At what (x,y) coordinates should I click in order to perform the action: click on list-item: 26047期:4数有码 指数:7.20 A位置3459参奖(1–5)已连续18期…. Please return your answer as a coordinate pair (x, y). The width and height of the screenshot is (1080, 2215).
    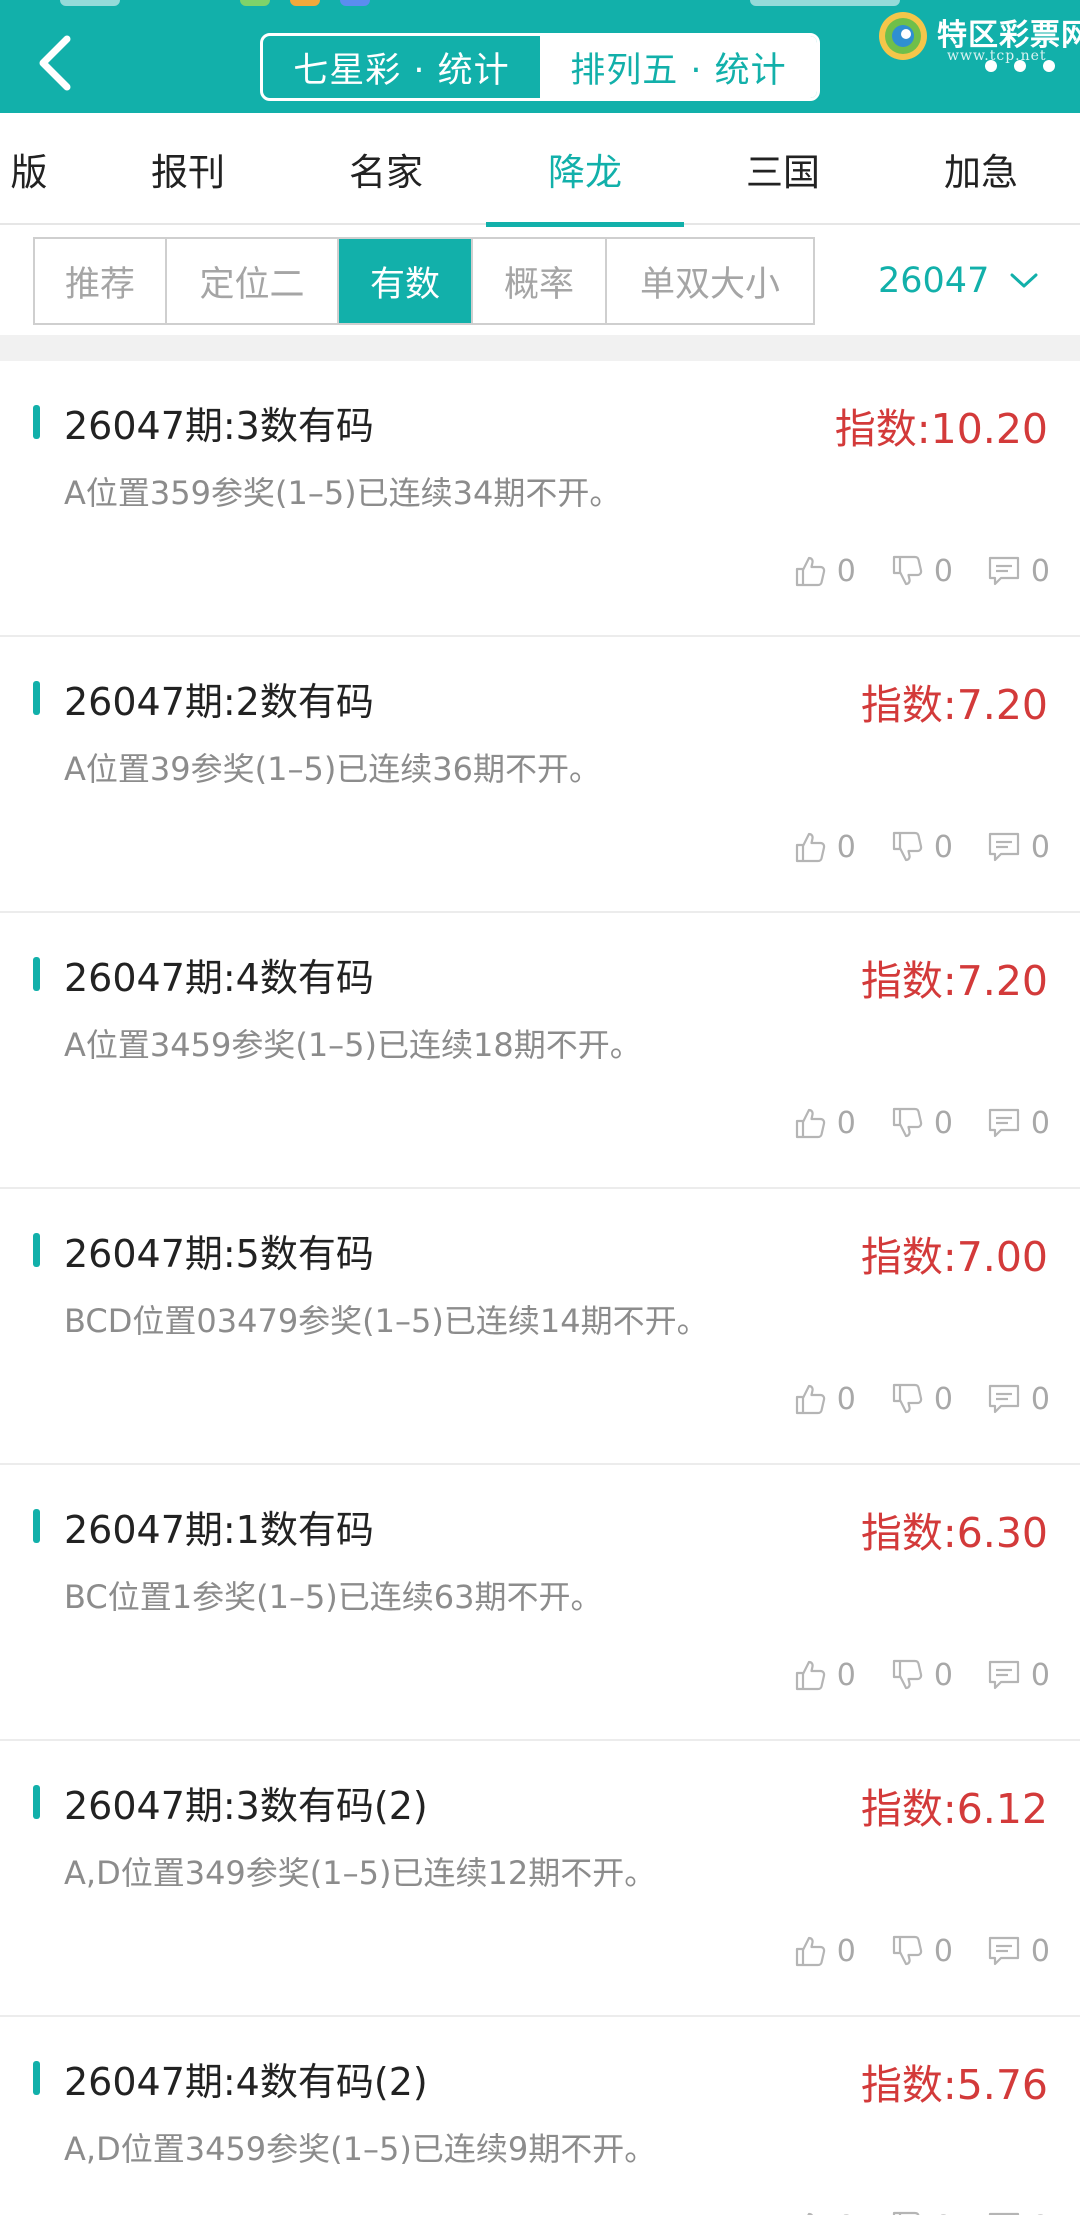
    Looking at the image, I should click on (540, 1051).